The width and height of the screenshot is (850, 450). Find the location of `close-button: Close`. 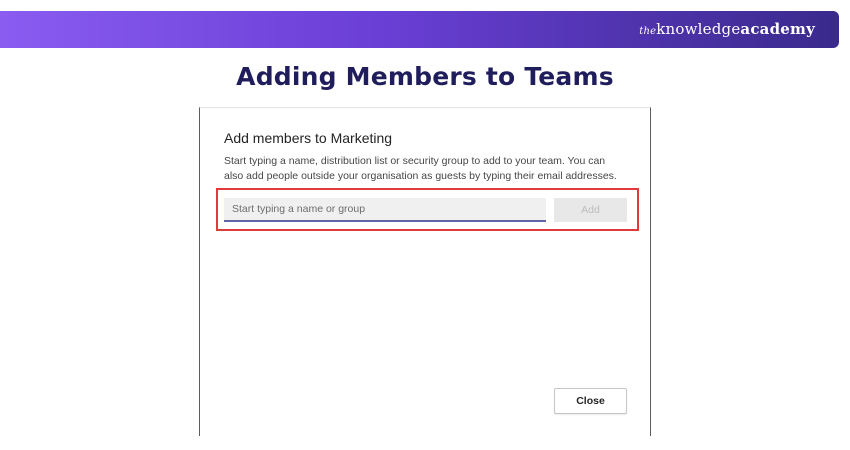

close-button: Close is located at coordinates (590, 401).